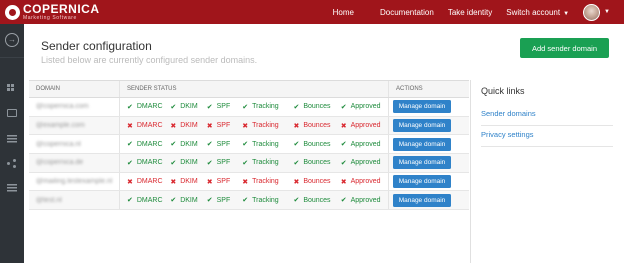 The height and width of the screenshot is (263, 624). What do you see at coordinates (592, 12) in the screenshot?
I see `avatar` at bounding box center [592, 12].